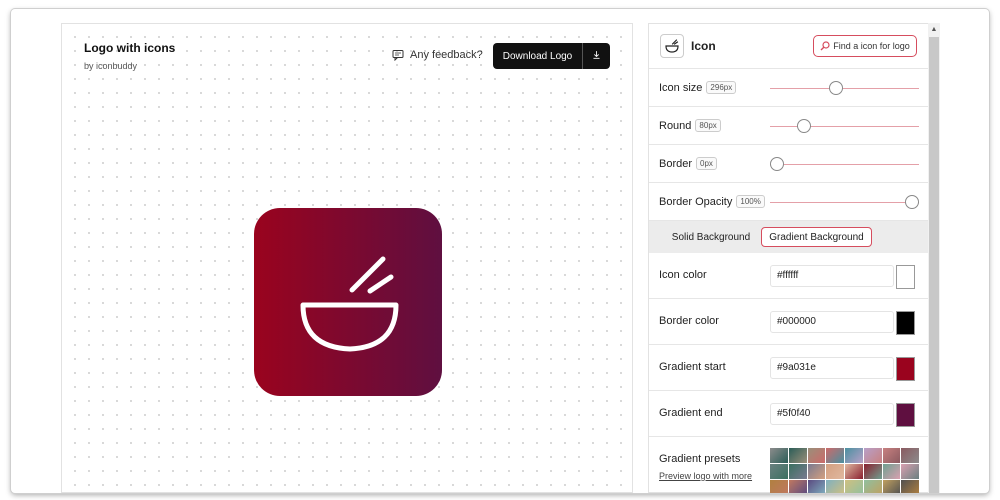 This screenshot has width=1000, height=500. Describe the element at coordinates (905, 415) in the screenshot. I see `gradient-end-swatch` at that location.